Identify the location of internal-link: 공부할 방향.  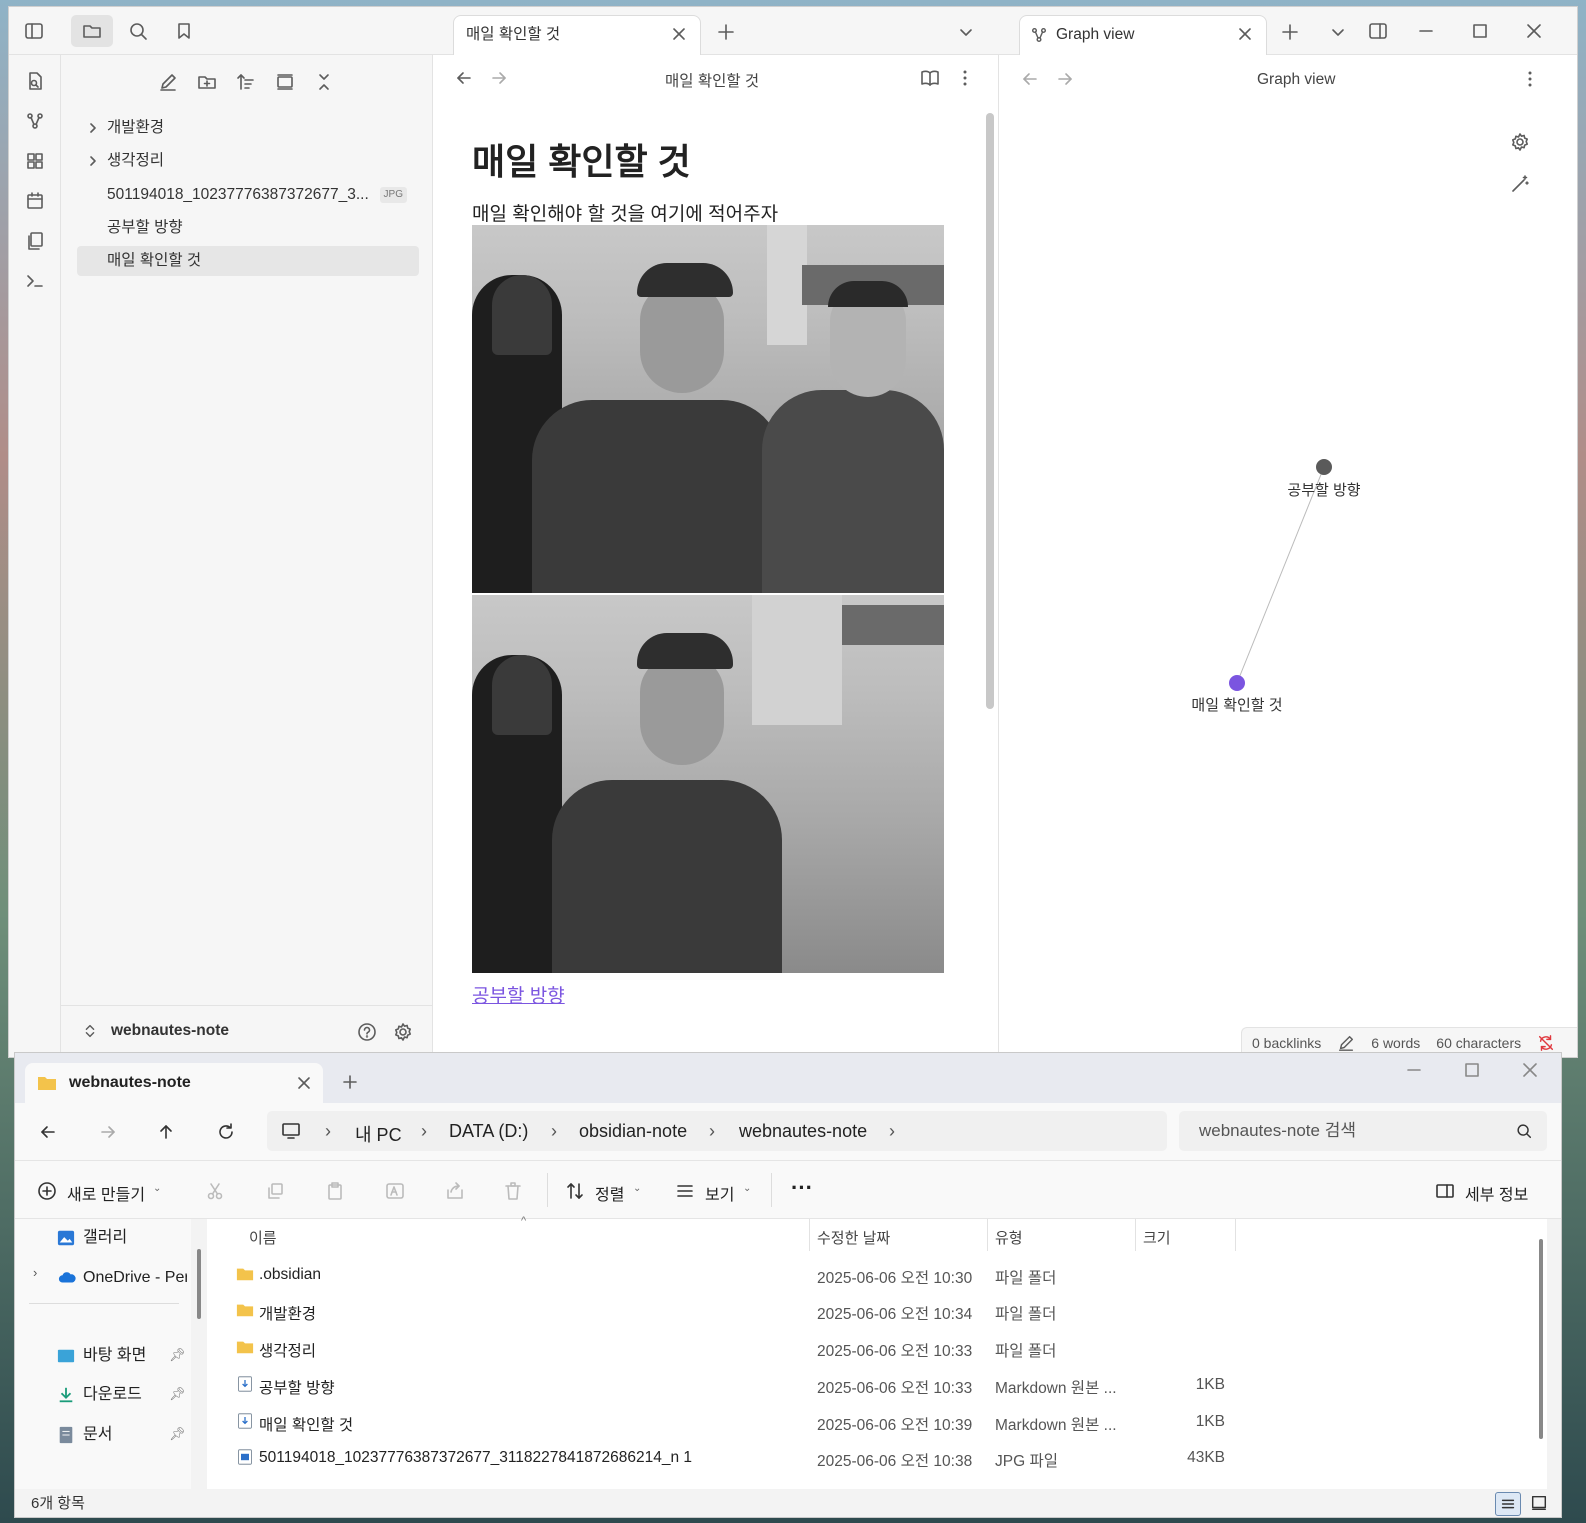
(518, 994).